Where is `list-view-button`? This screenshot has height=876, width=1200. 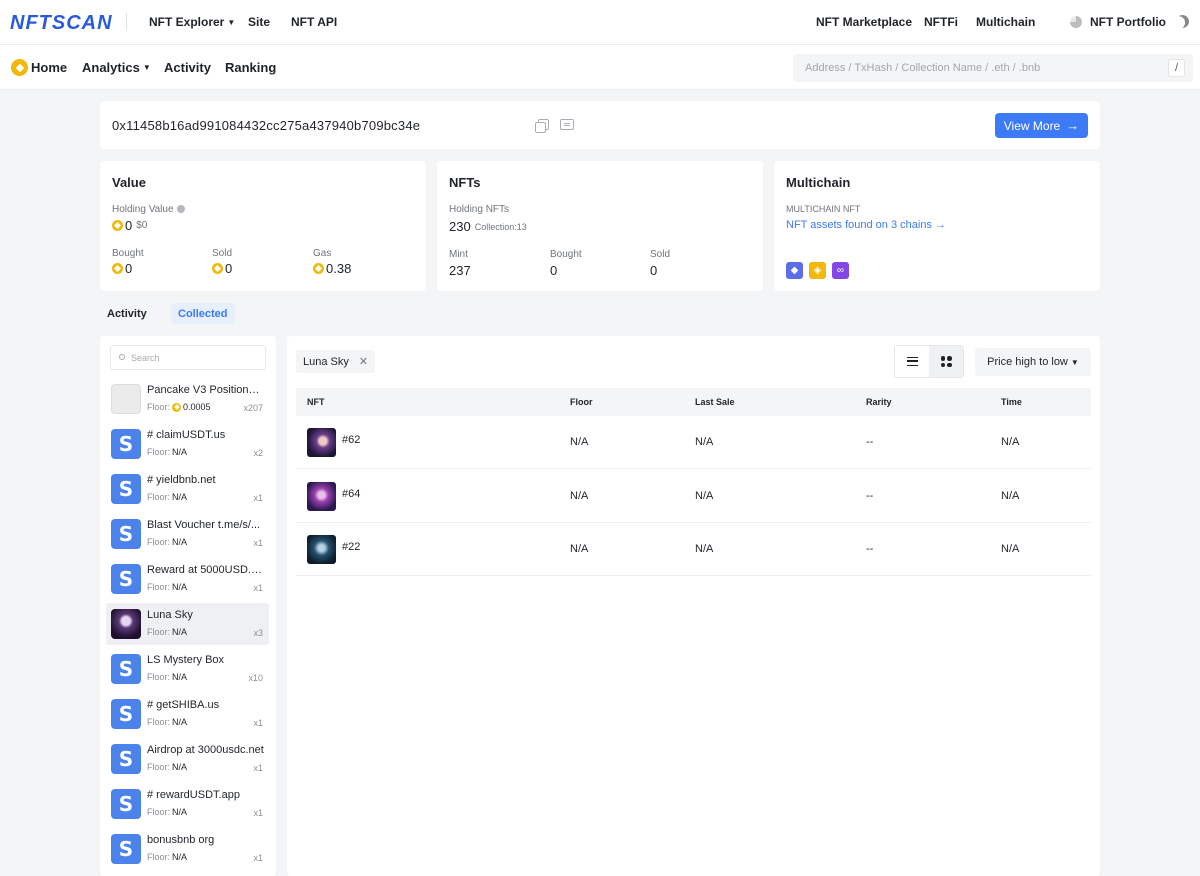
list-view-button is located at coordinates (912, 361).